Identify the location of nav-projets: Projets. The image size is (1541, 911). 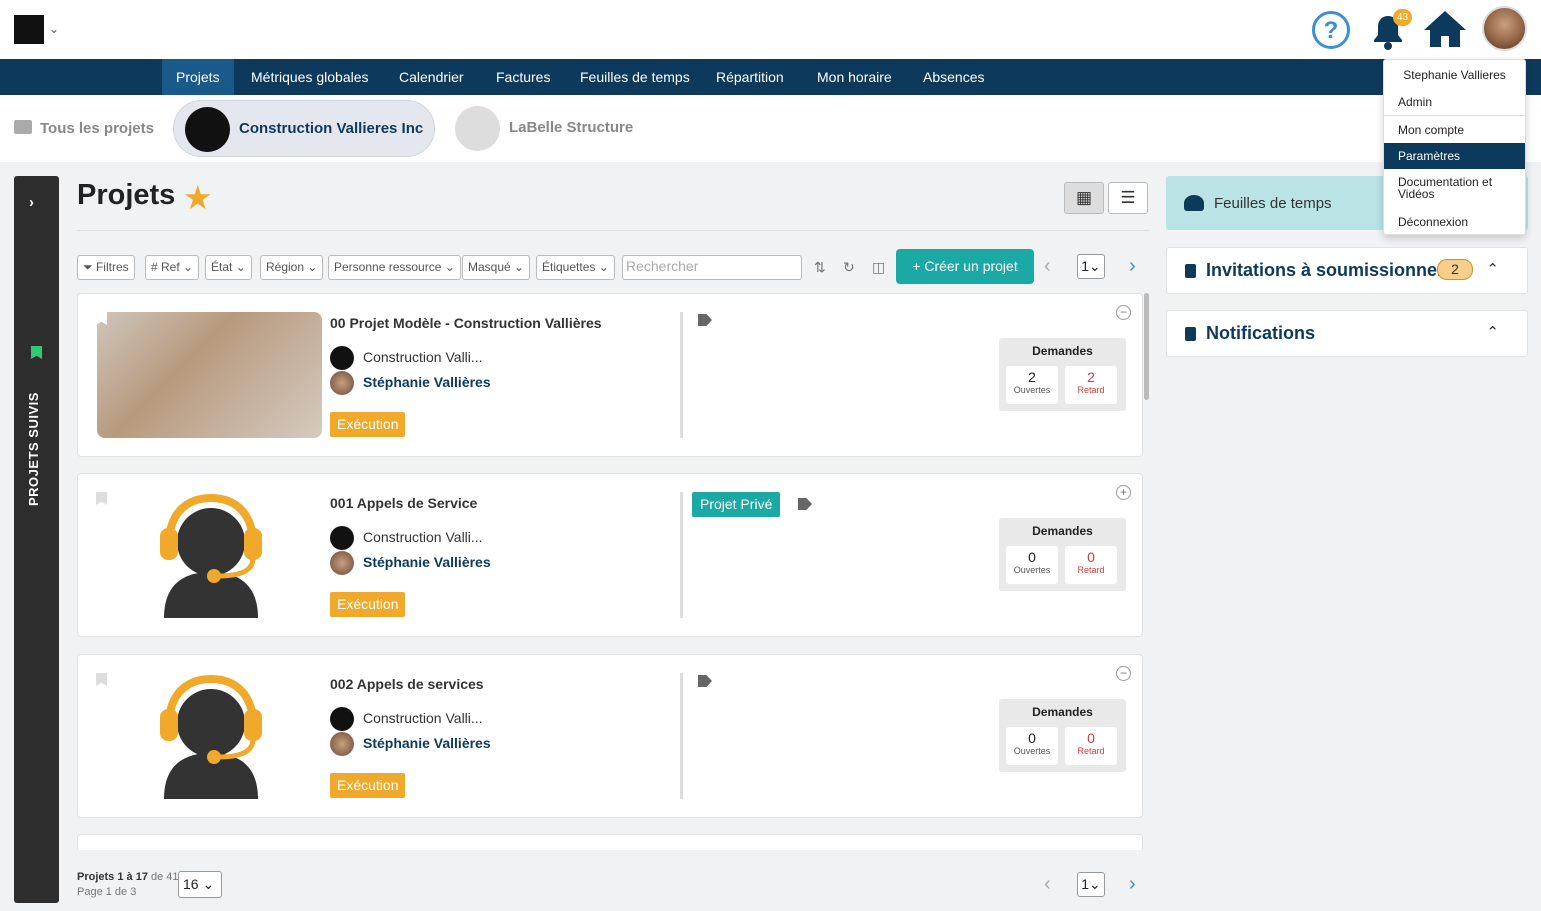
(198, 77).